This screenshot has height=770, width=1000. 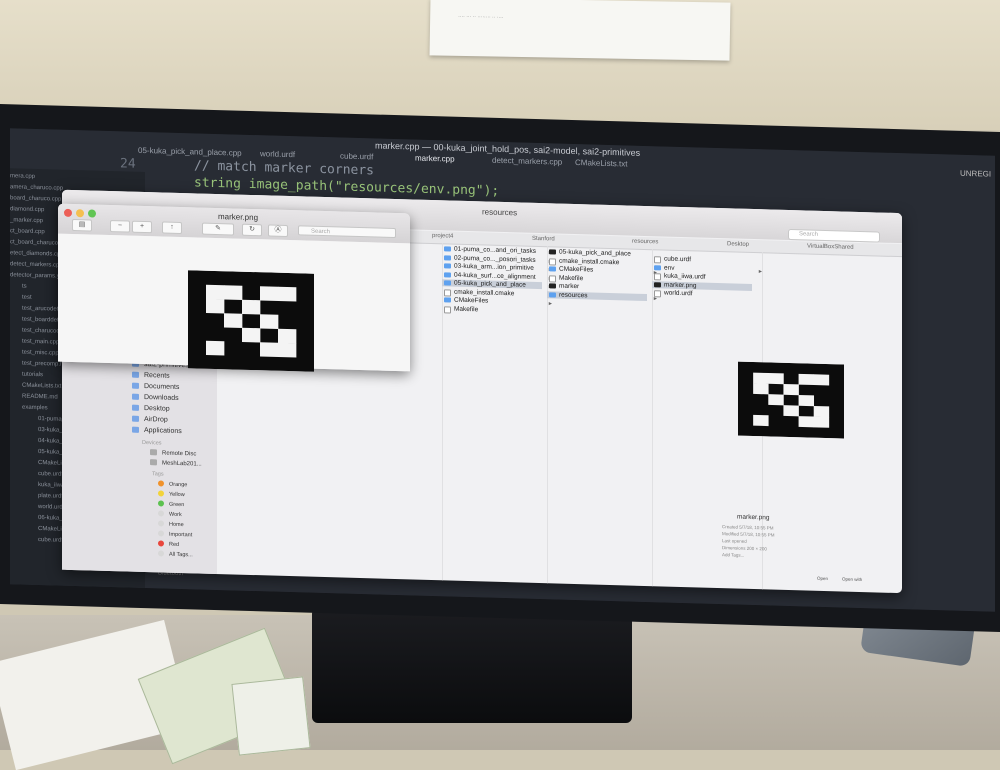 What do you see at coordinates (35, 198) in the screenshot?
I see `sidebar-file-item: board_charuco.cpp` at bounding box center [35, 198].